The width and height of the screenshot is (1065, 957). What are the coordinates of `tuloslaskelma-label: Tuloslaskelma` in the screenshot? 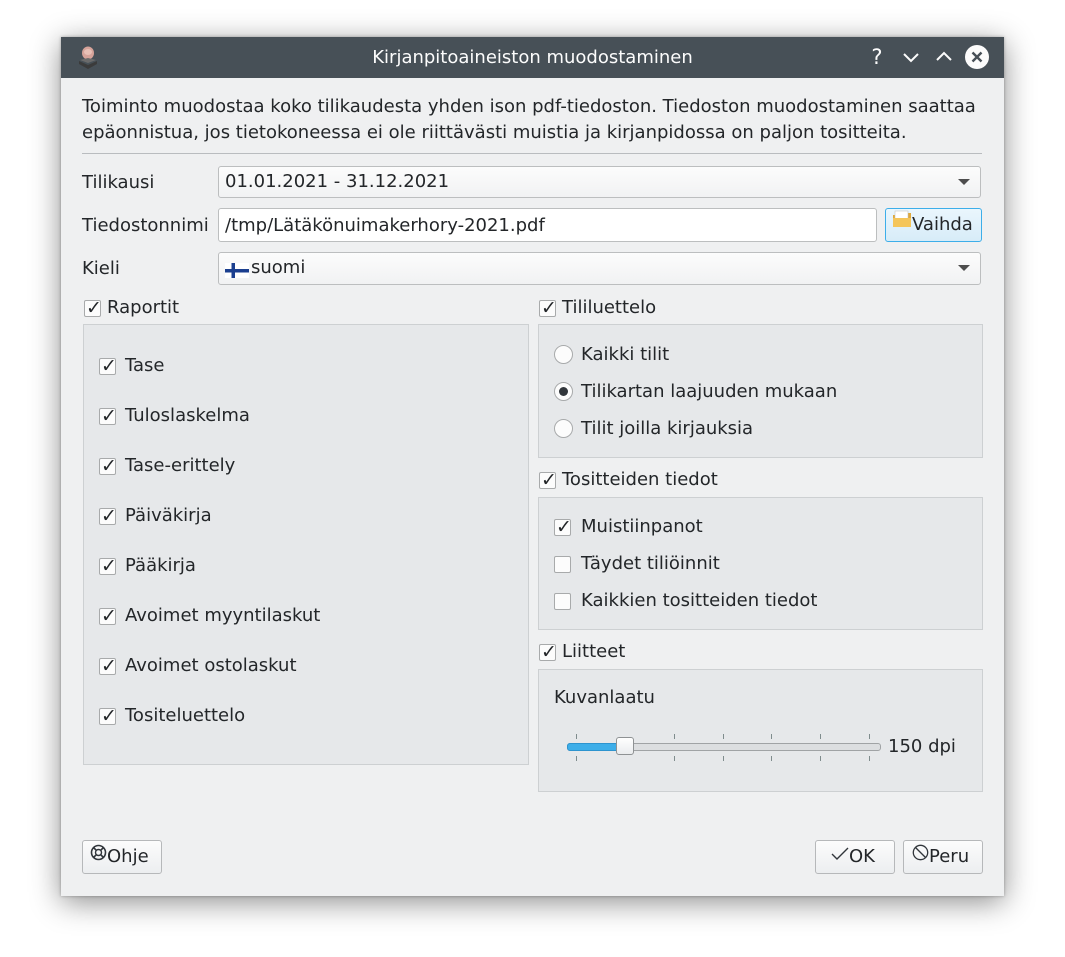 It's located at (187, 415).